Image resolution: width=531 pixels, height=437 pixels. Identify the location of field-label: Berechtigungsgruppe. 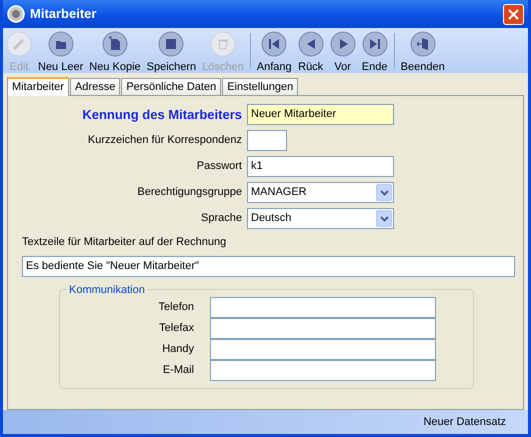
(189, 192).